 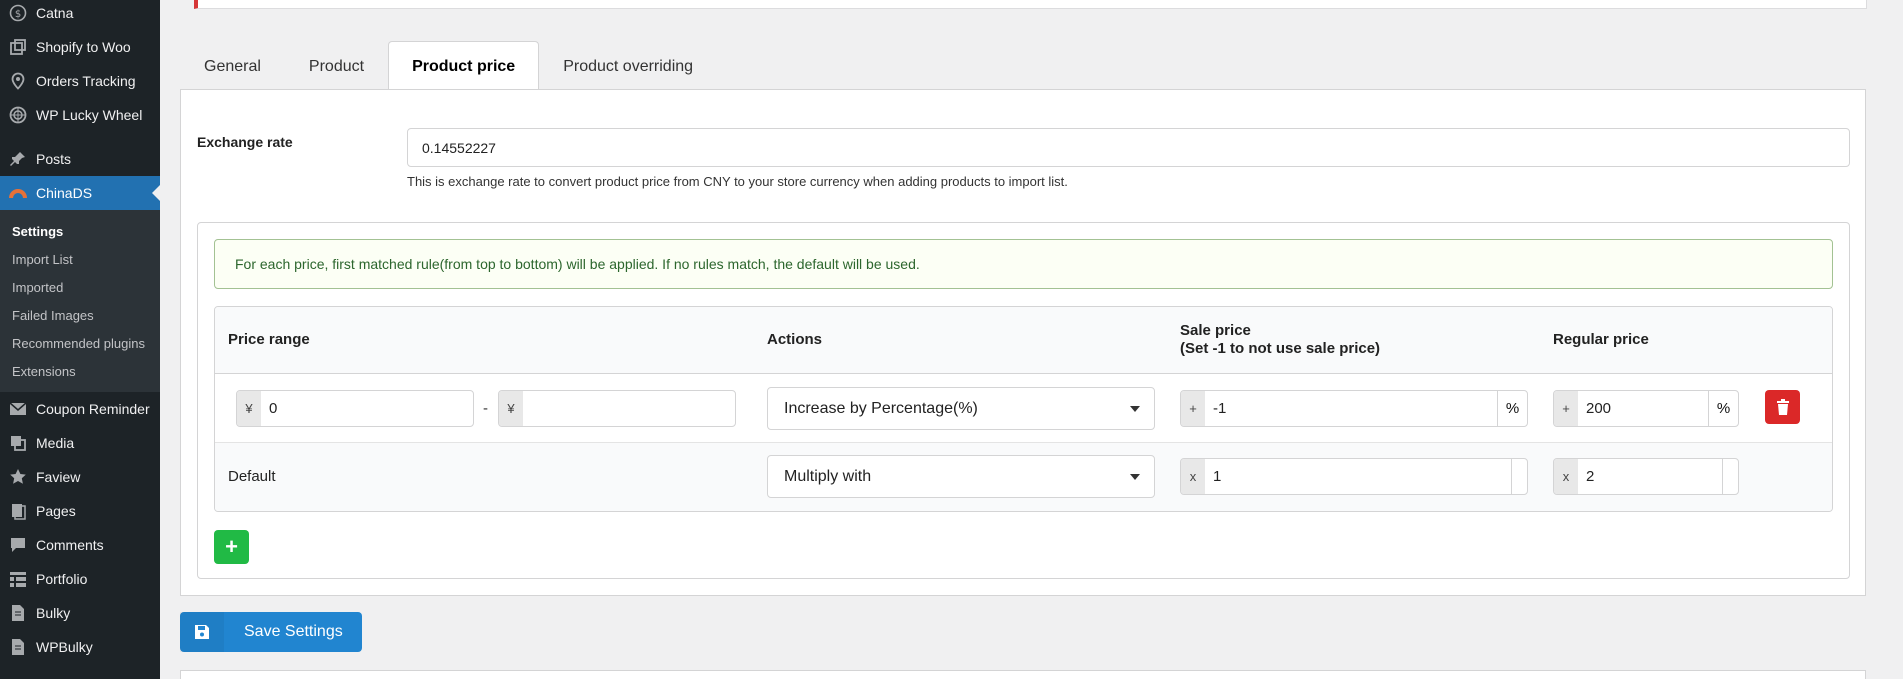 I want to click on menu-posts: Posts, so click(x=80, y=159).